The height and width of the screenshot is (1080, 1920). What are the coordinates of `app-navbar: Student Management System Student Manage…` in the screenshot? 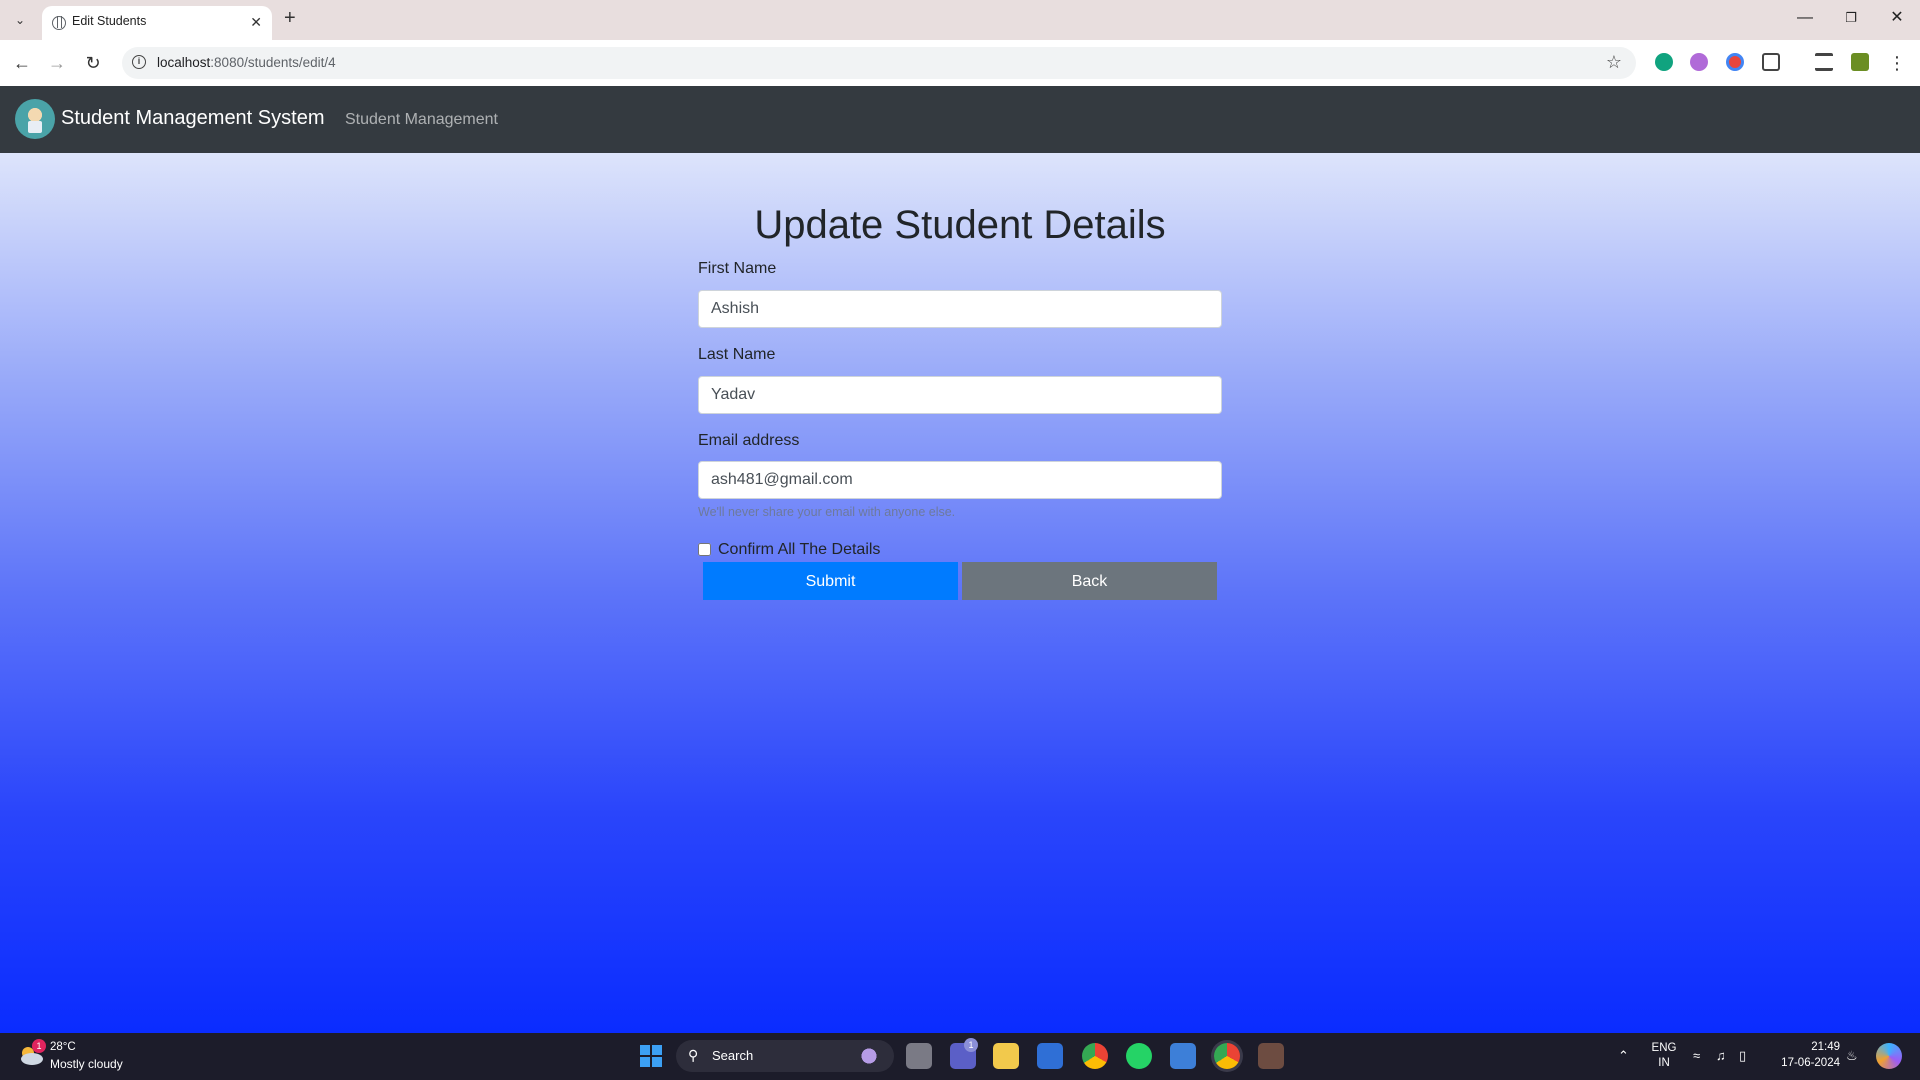 It's located at (960, 119).